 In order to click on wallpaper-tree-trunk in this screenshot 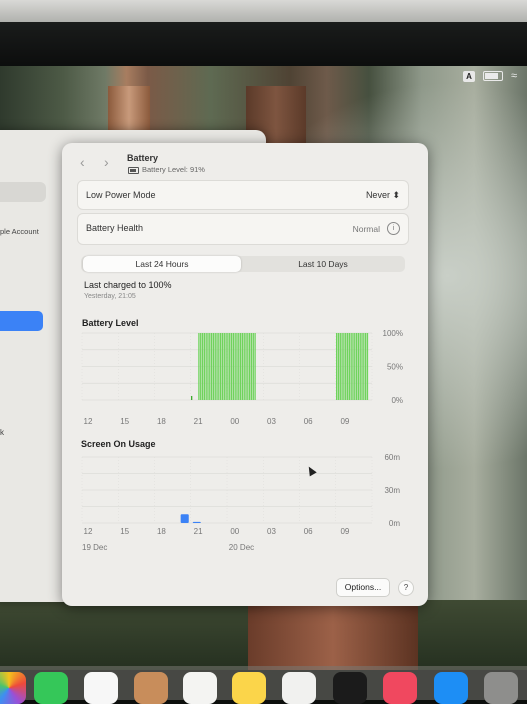, I will do `click(333, 635)`.